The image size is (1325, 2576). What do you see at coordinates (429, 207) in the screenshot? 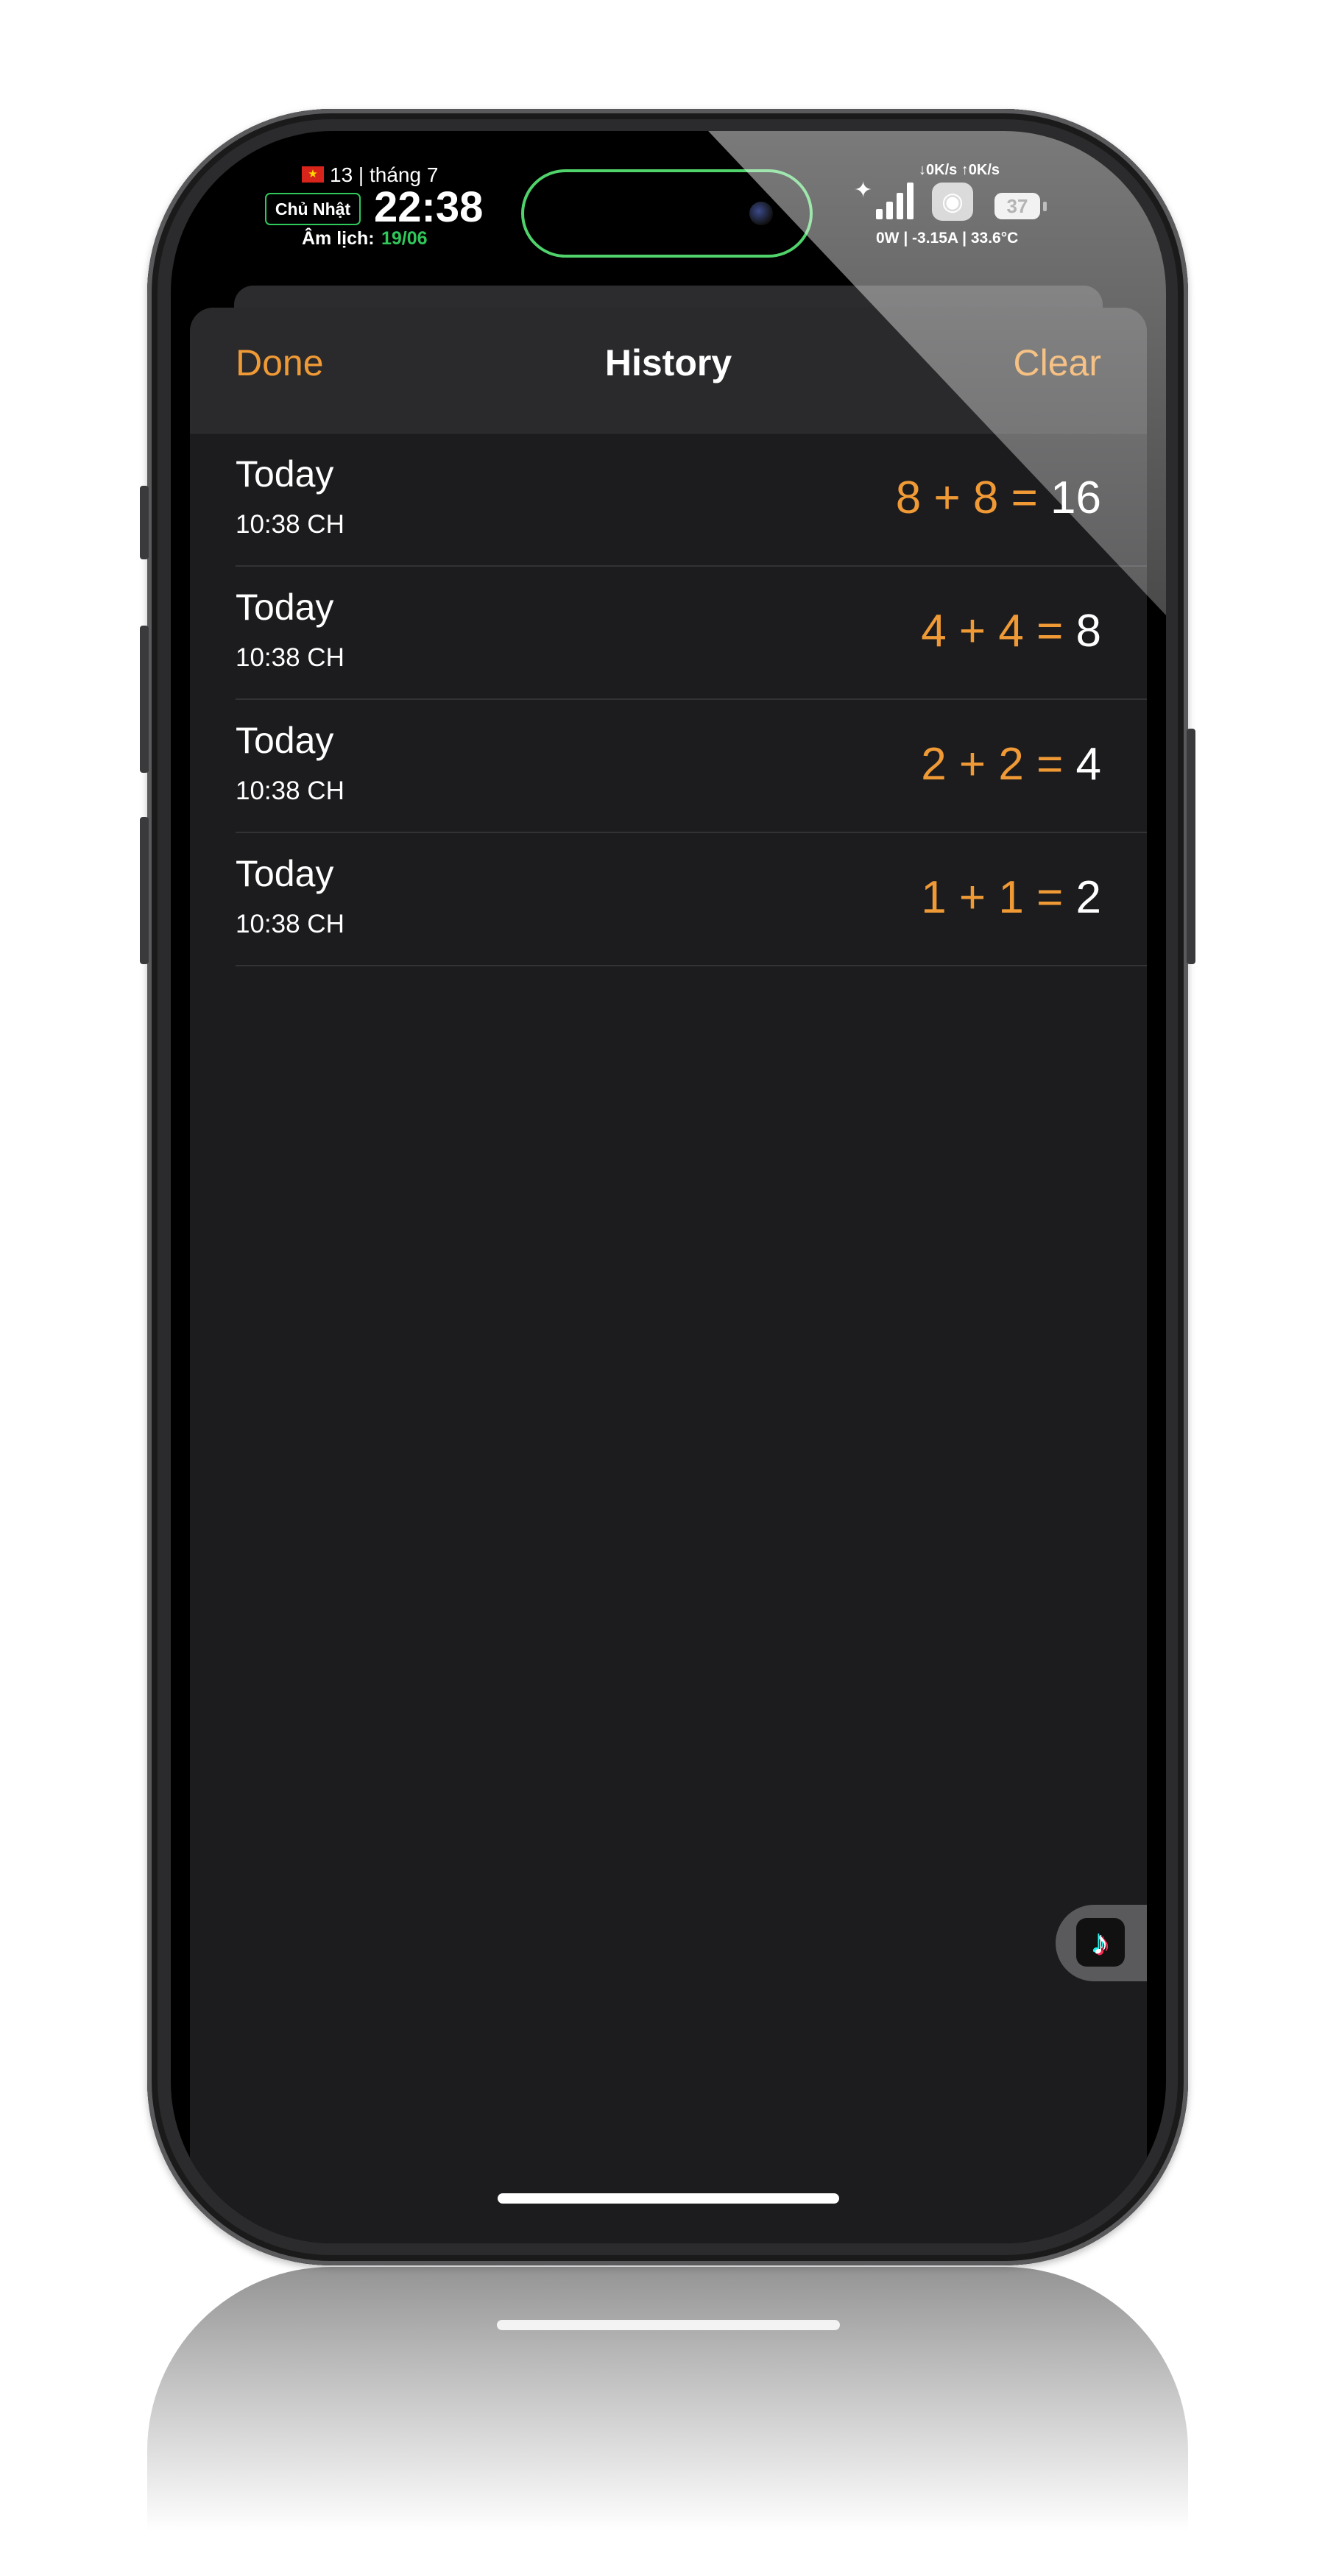
I see `clock: 22:38` at bounding box center [429, 207].